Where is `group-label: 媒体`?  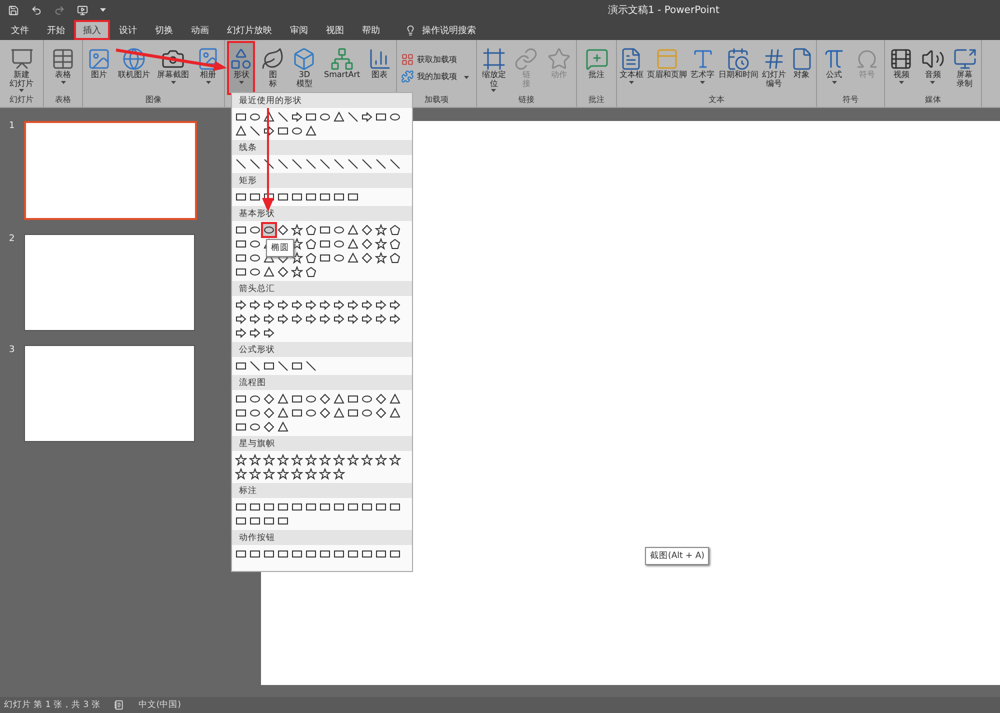
group-label: 媒体 is located at coordinates (933, 100).